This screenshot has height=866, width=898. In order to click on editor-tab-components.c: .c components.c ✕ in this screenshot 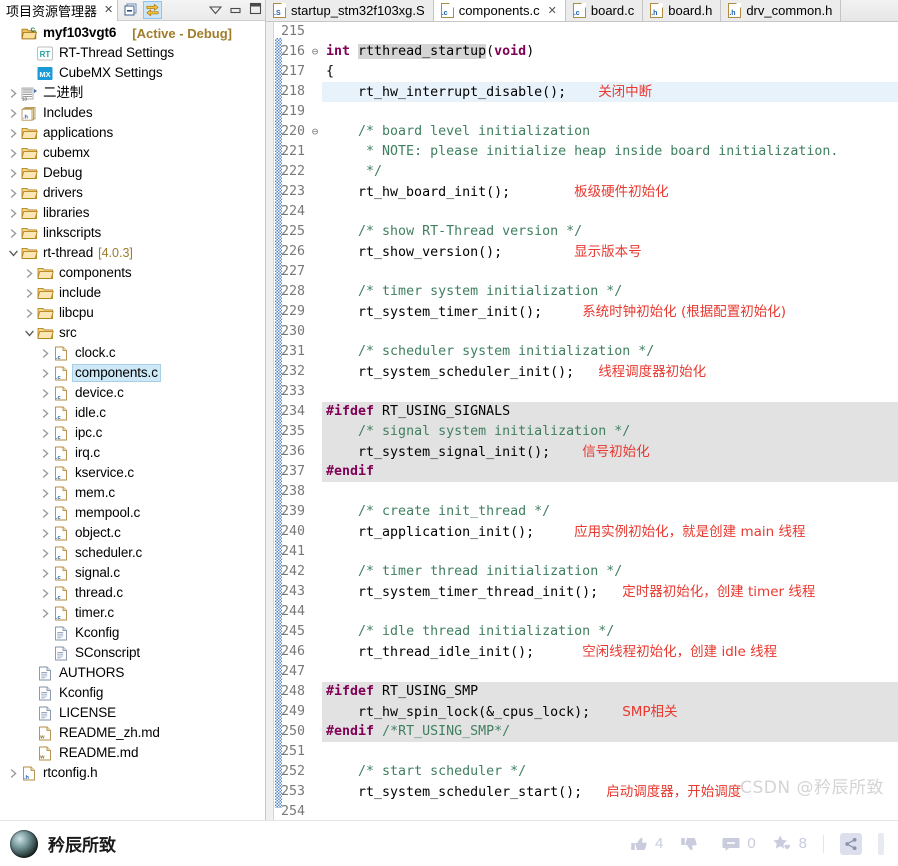, I will do `click(499, 10)`.